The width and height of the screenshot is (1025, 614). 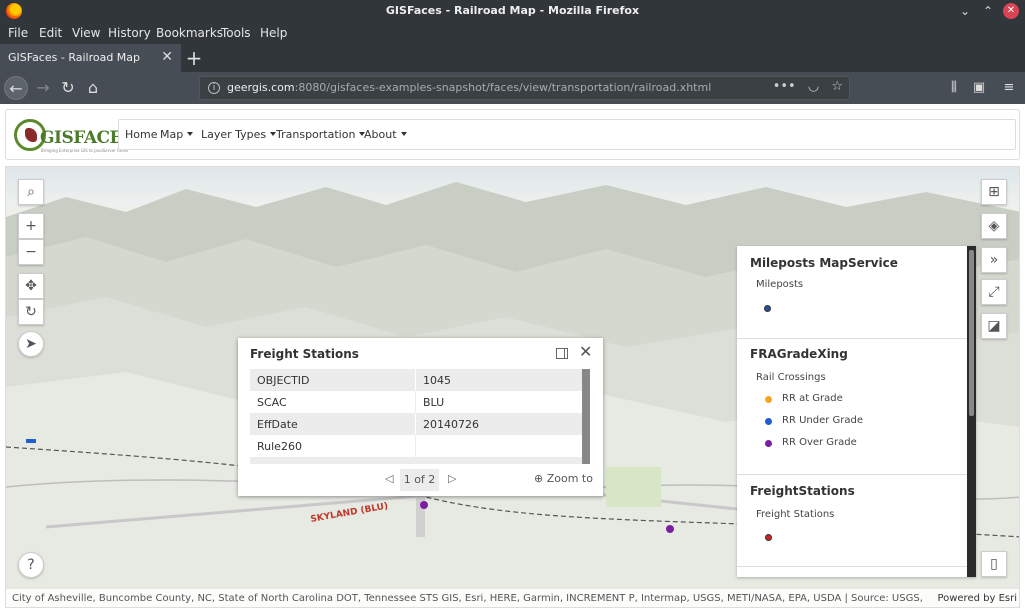 I want to click on close-tab-icon: ✕, so click(x=167, y=57).